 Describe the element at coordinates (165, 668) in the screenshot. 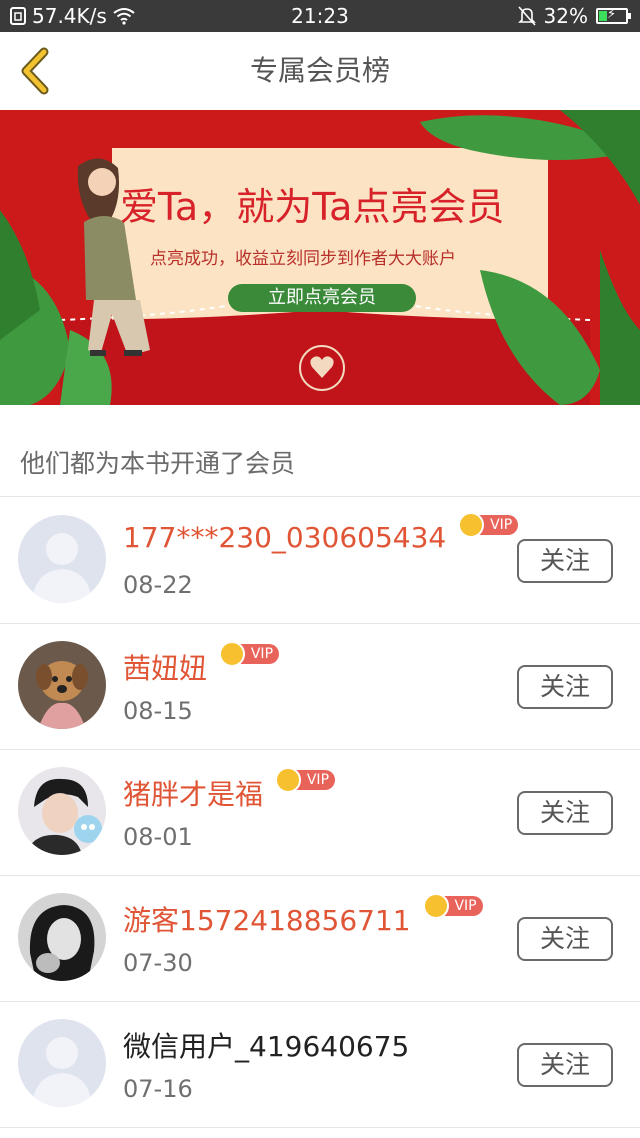

I see `member-name: 茜妞妞` at that location.